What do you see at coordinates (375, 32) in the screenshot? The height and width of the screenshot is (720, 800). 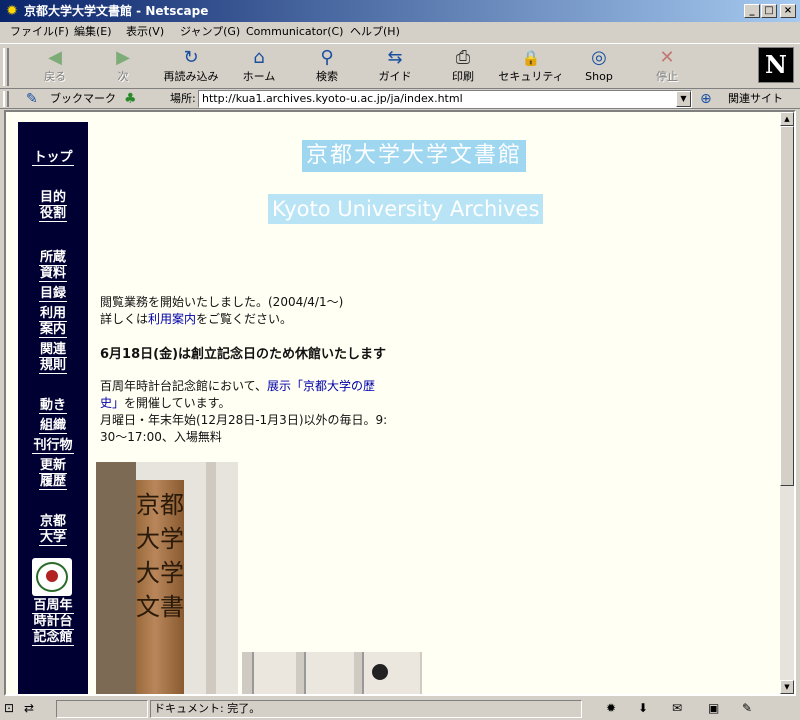 I see `menu-help: ヘルプ(H)` at bounding box center [375, 32].